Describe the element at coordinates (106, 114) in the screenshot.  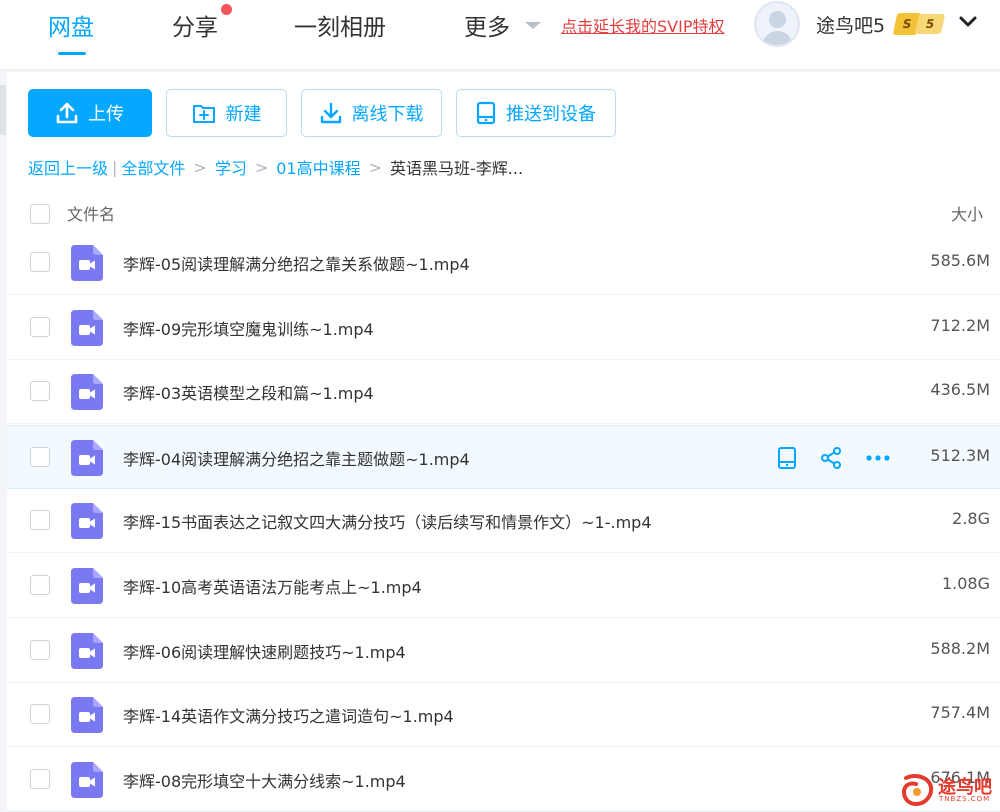
I see `upload-label: 上传` at that location.